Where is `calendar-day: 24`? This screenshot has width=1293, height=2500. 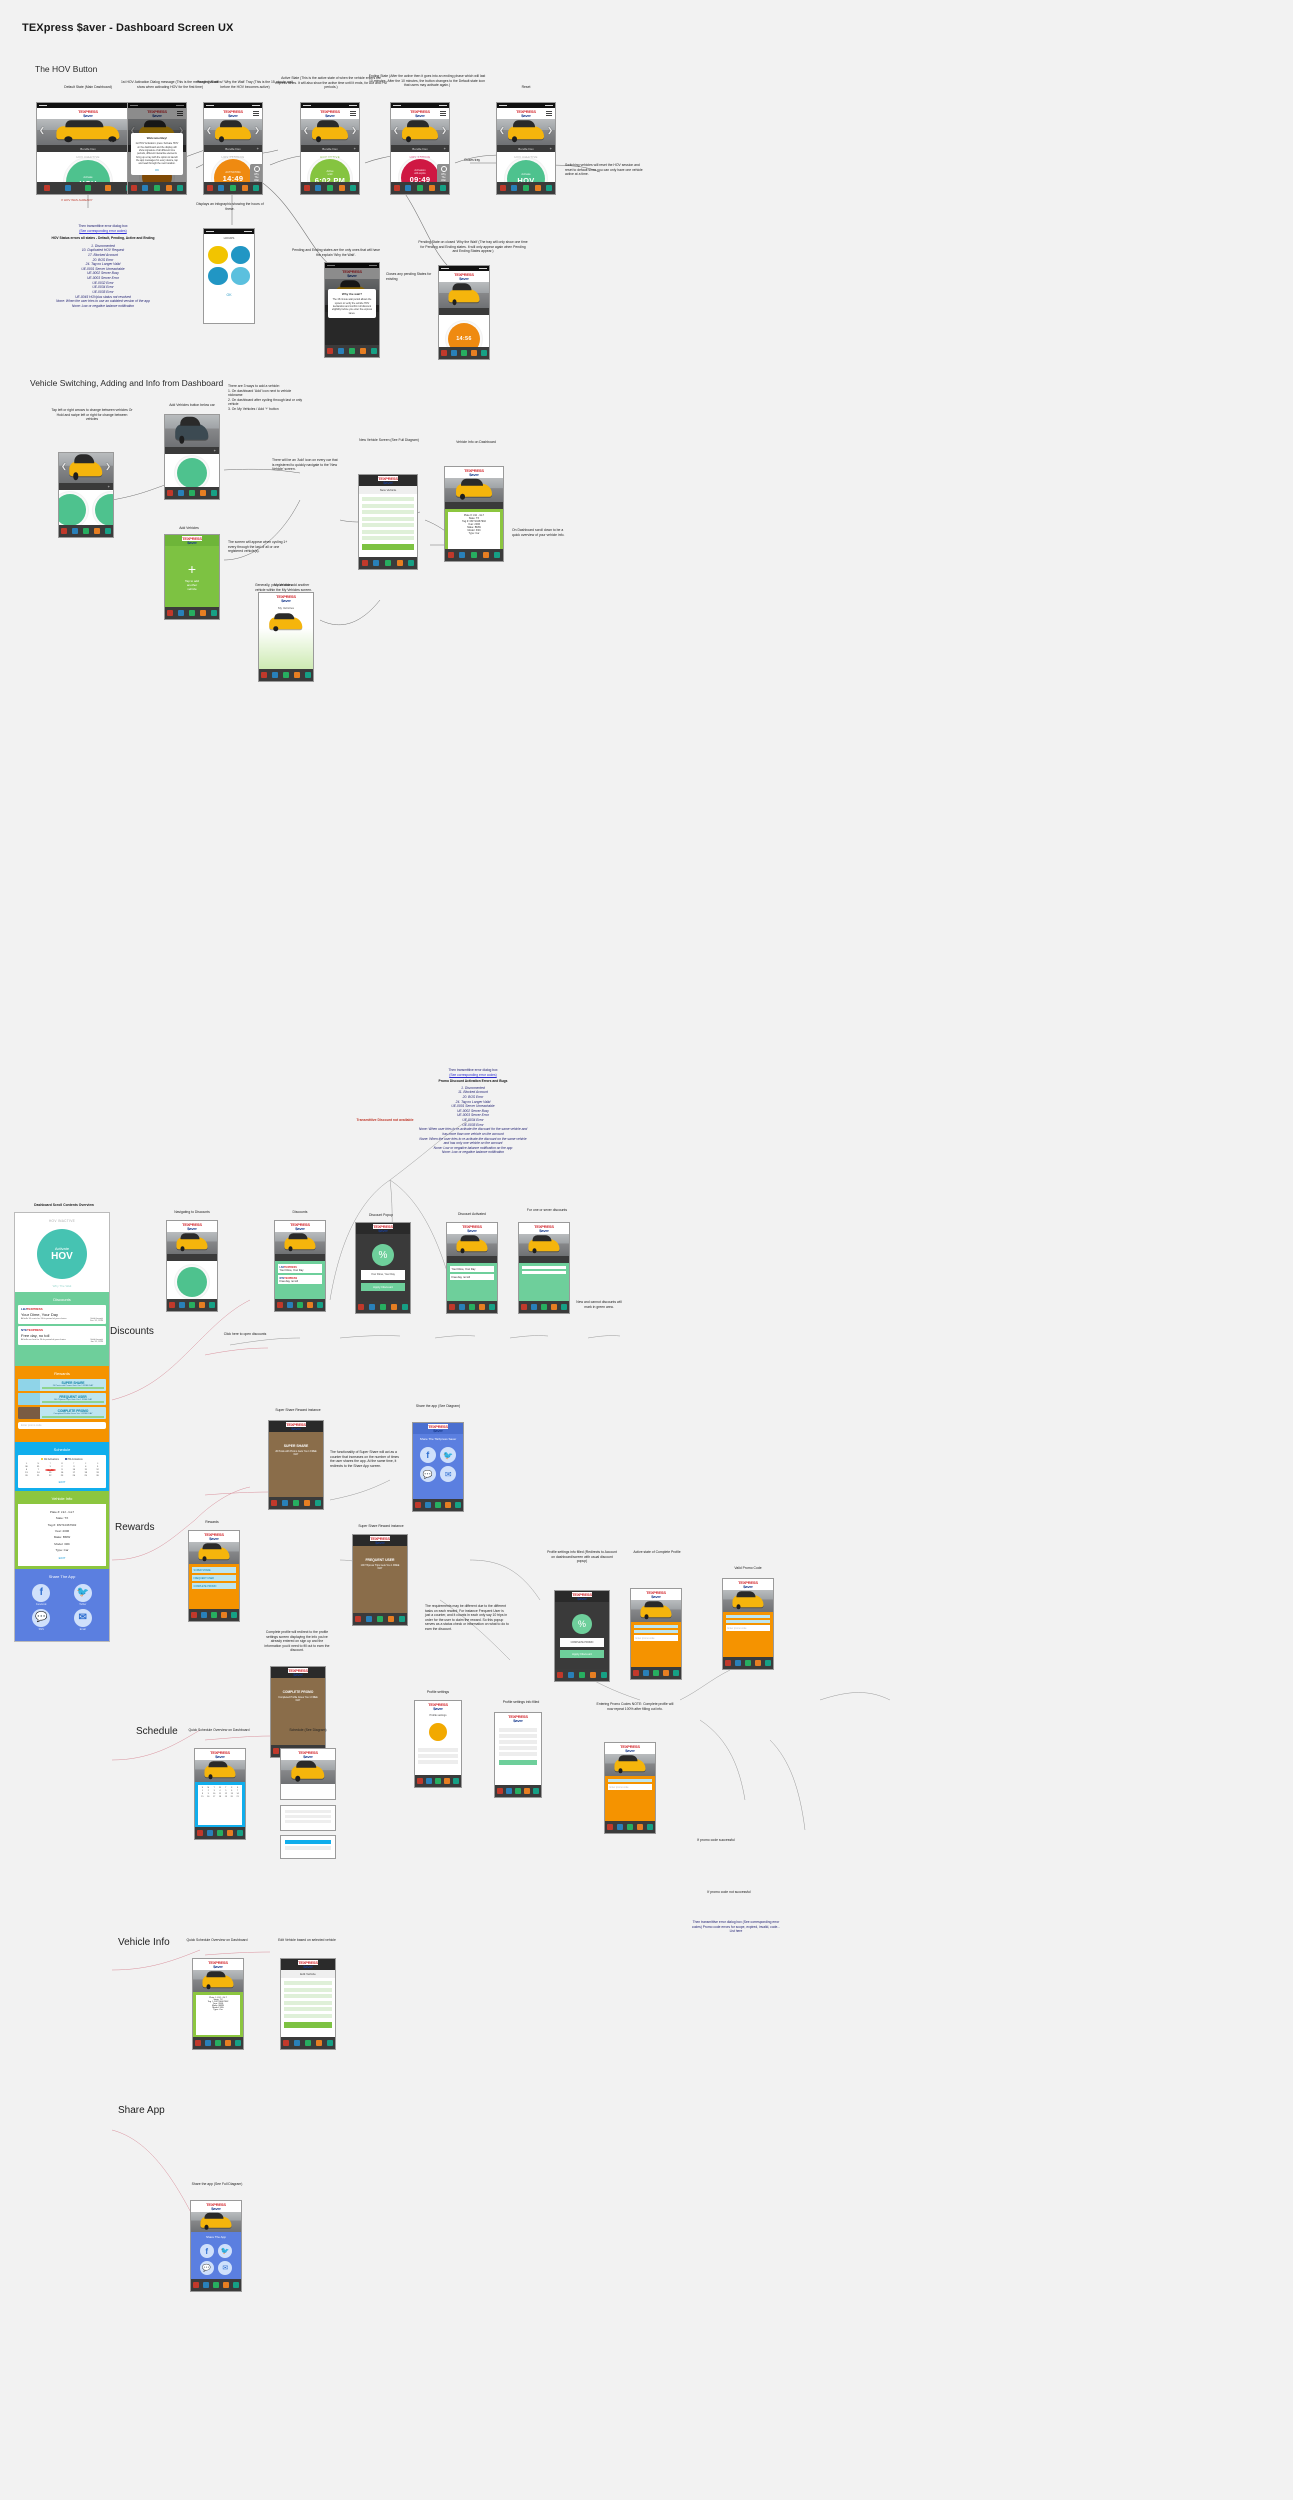 calendar-day: 24 is located at coordinates (73, 1476).